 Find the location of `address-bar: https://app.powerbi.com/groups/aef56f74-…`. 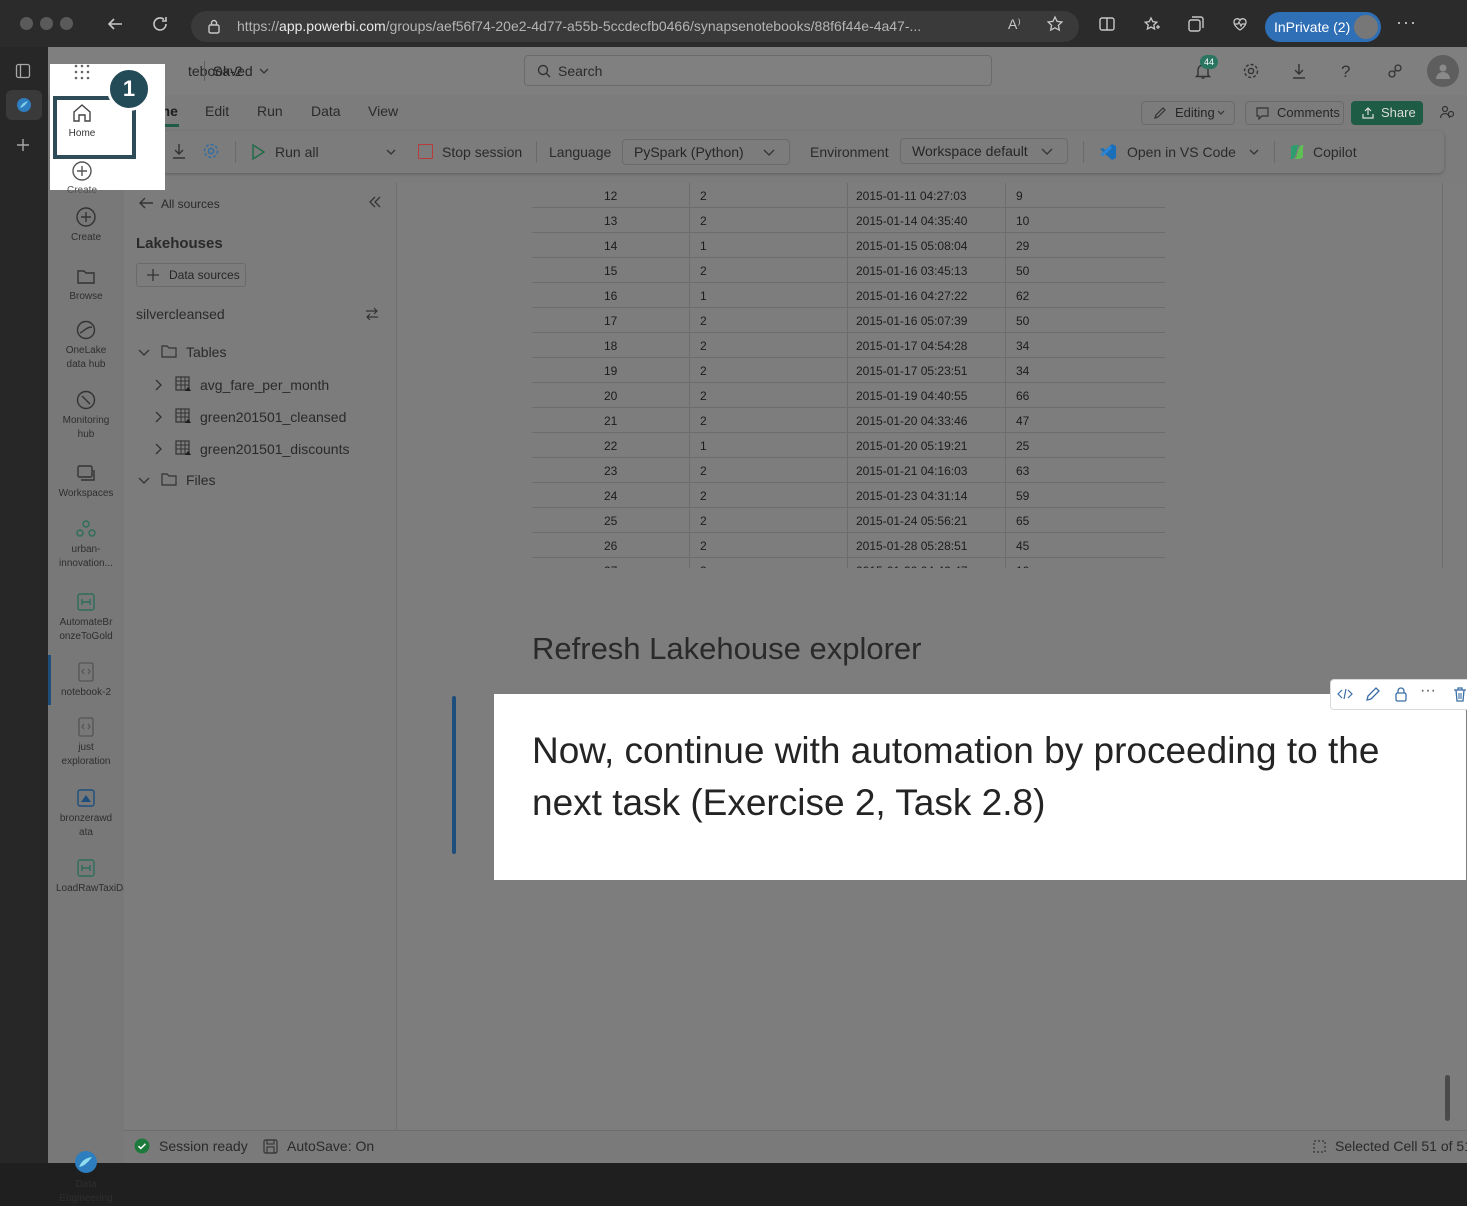

address-bar: https://app.powerbi.com/groups/aef56f74-… is located at coordinates (635, 26).